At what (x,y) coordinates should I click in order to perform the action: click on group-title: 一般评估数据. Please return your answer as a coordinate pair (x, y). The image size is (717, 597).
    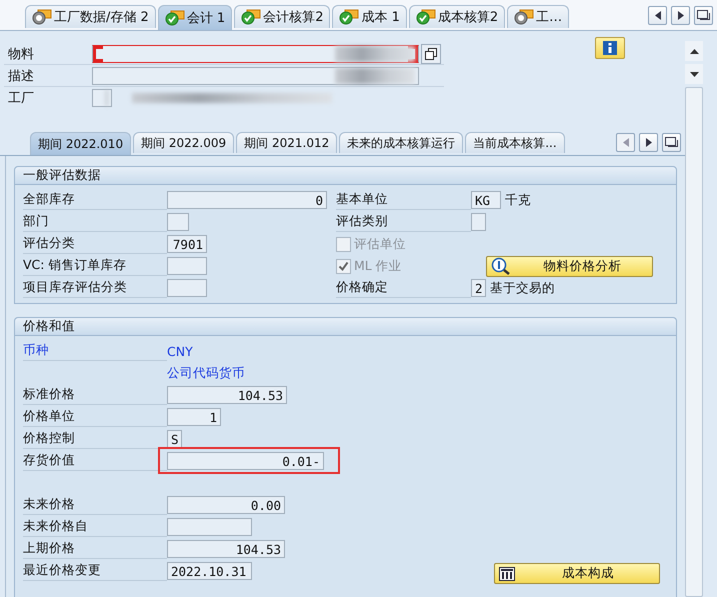
    Looking at the image, I should click on (345, 176).